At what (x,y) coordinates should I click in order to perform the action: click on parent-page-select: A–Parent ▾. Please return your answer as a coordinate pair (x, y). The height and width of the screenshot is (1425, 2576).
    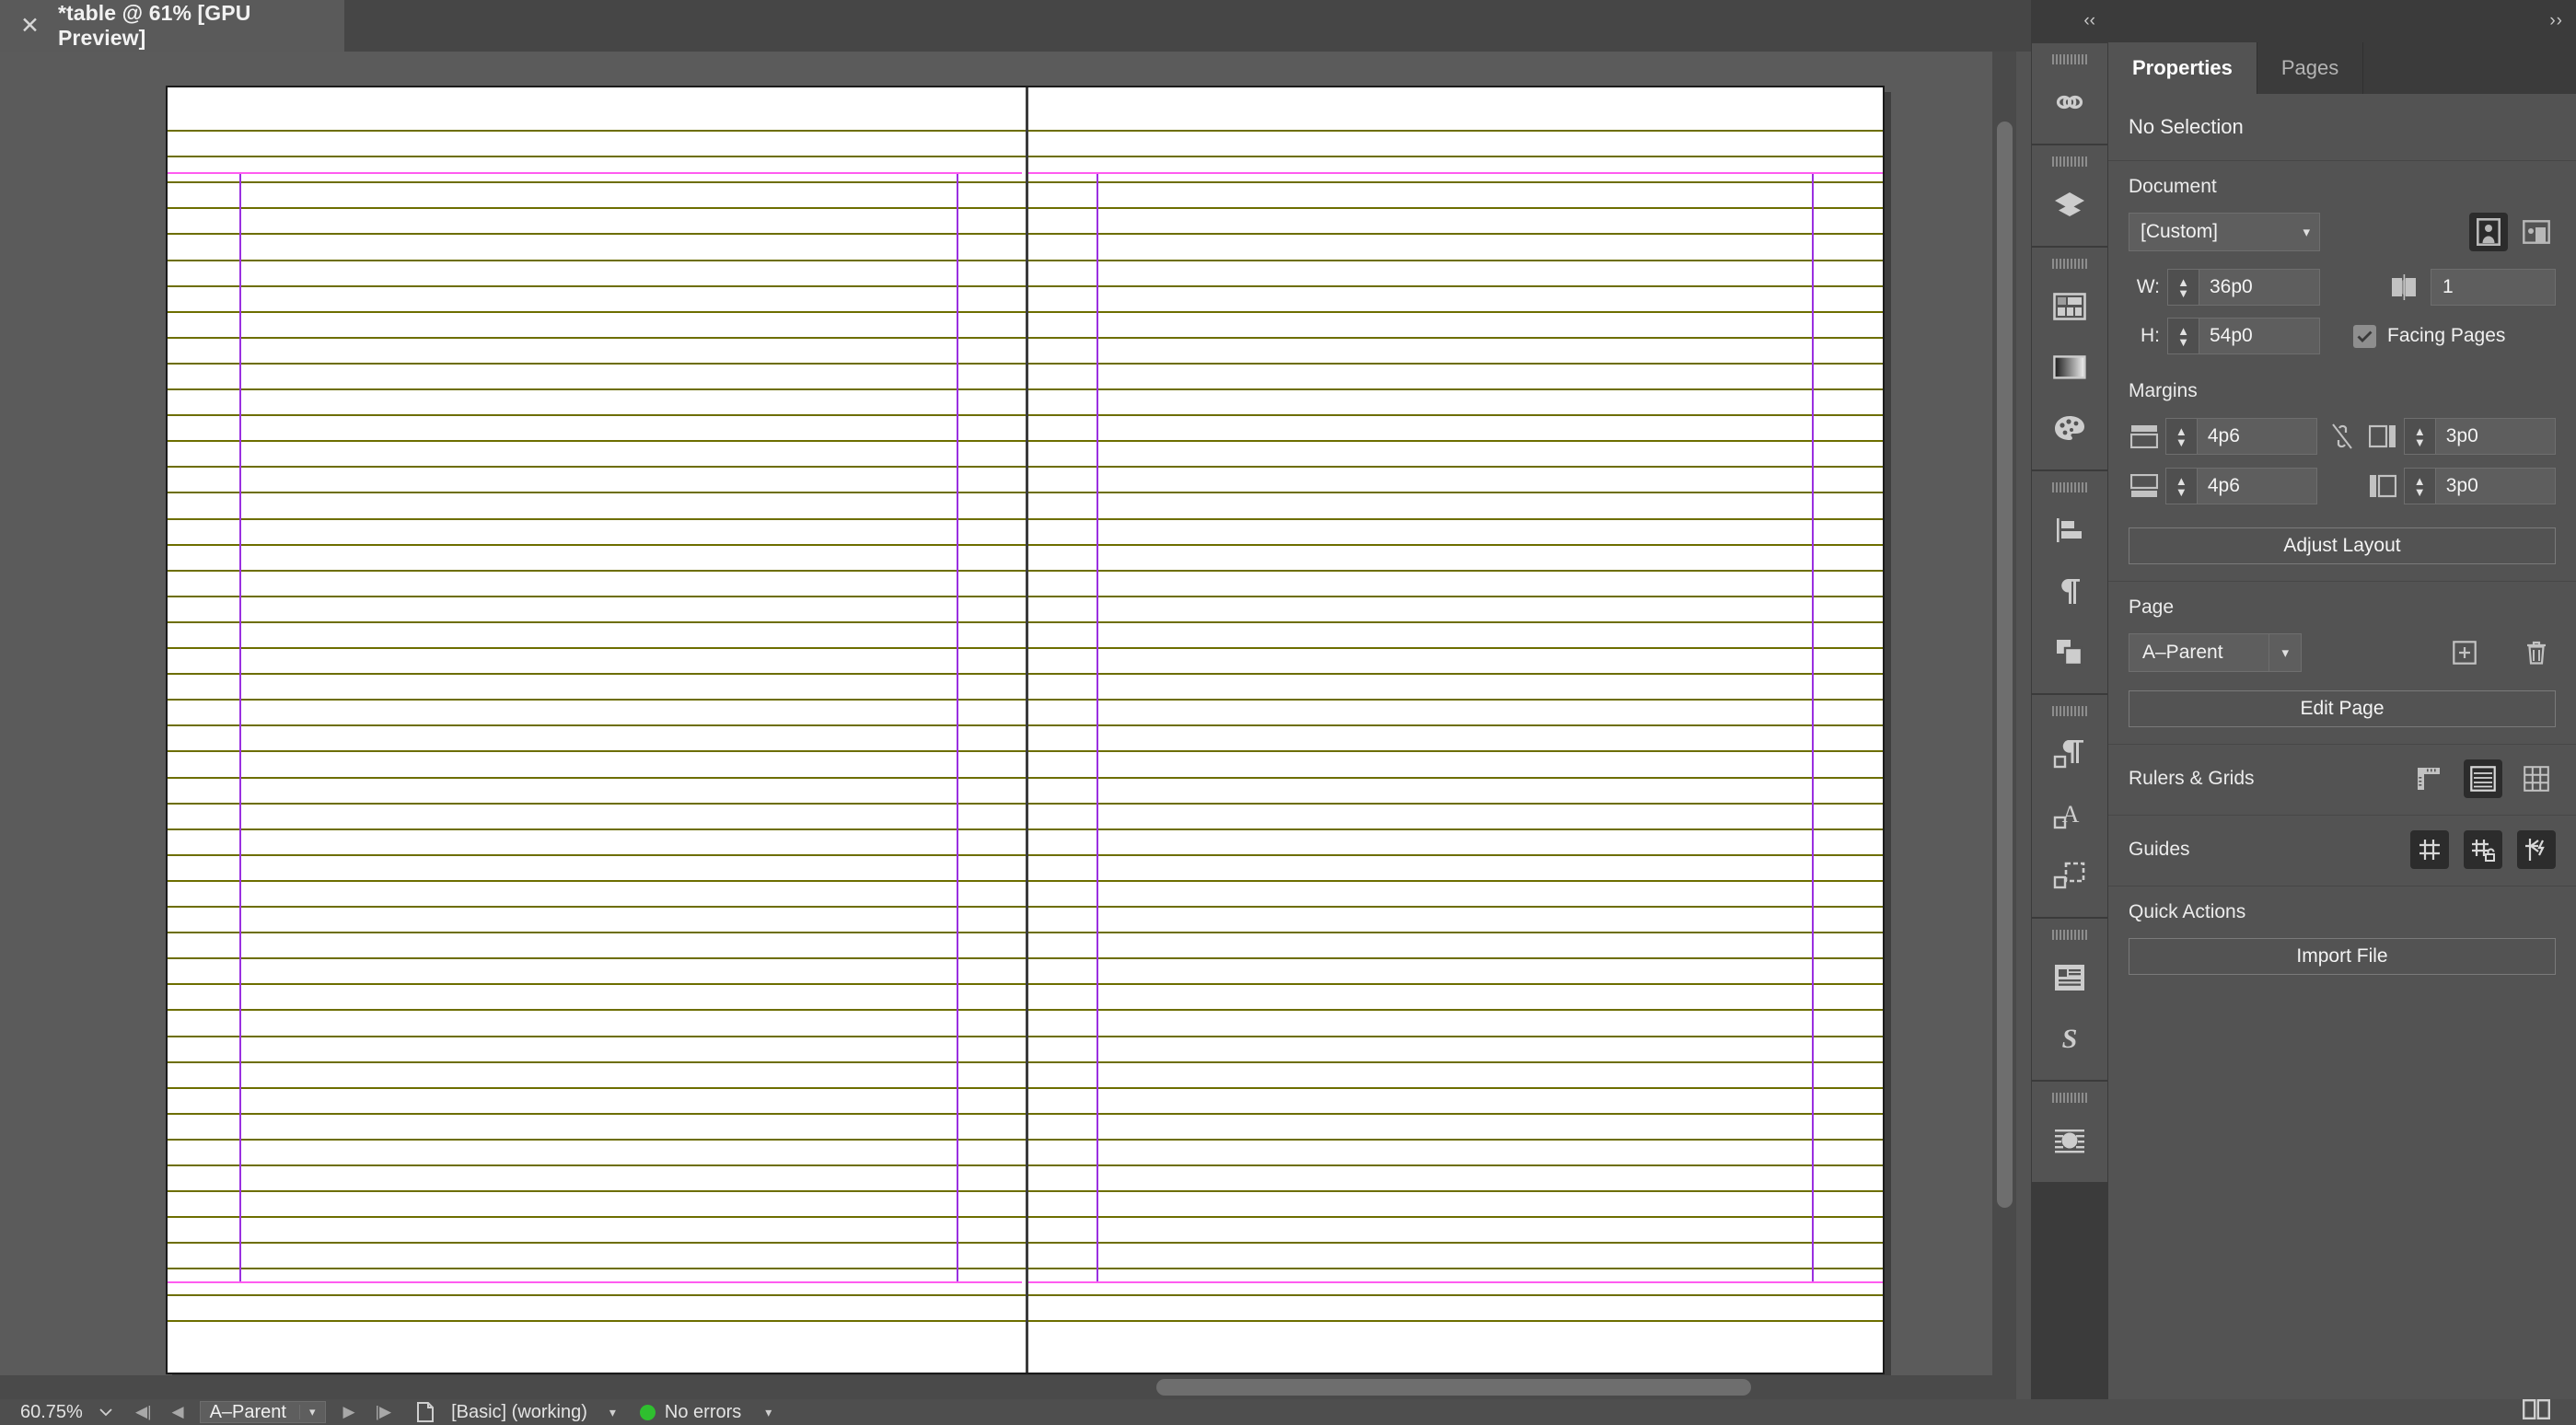
    Looking at the image, I should click on (2215, 652).